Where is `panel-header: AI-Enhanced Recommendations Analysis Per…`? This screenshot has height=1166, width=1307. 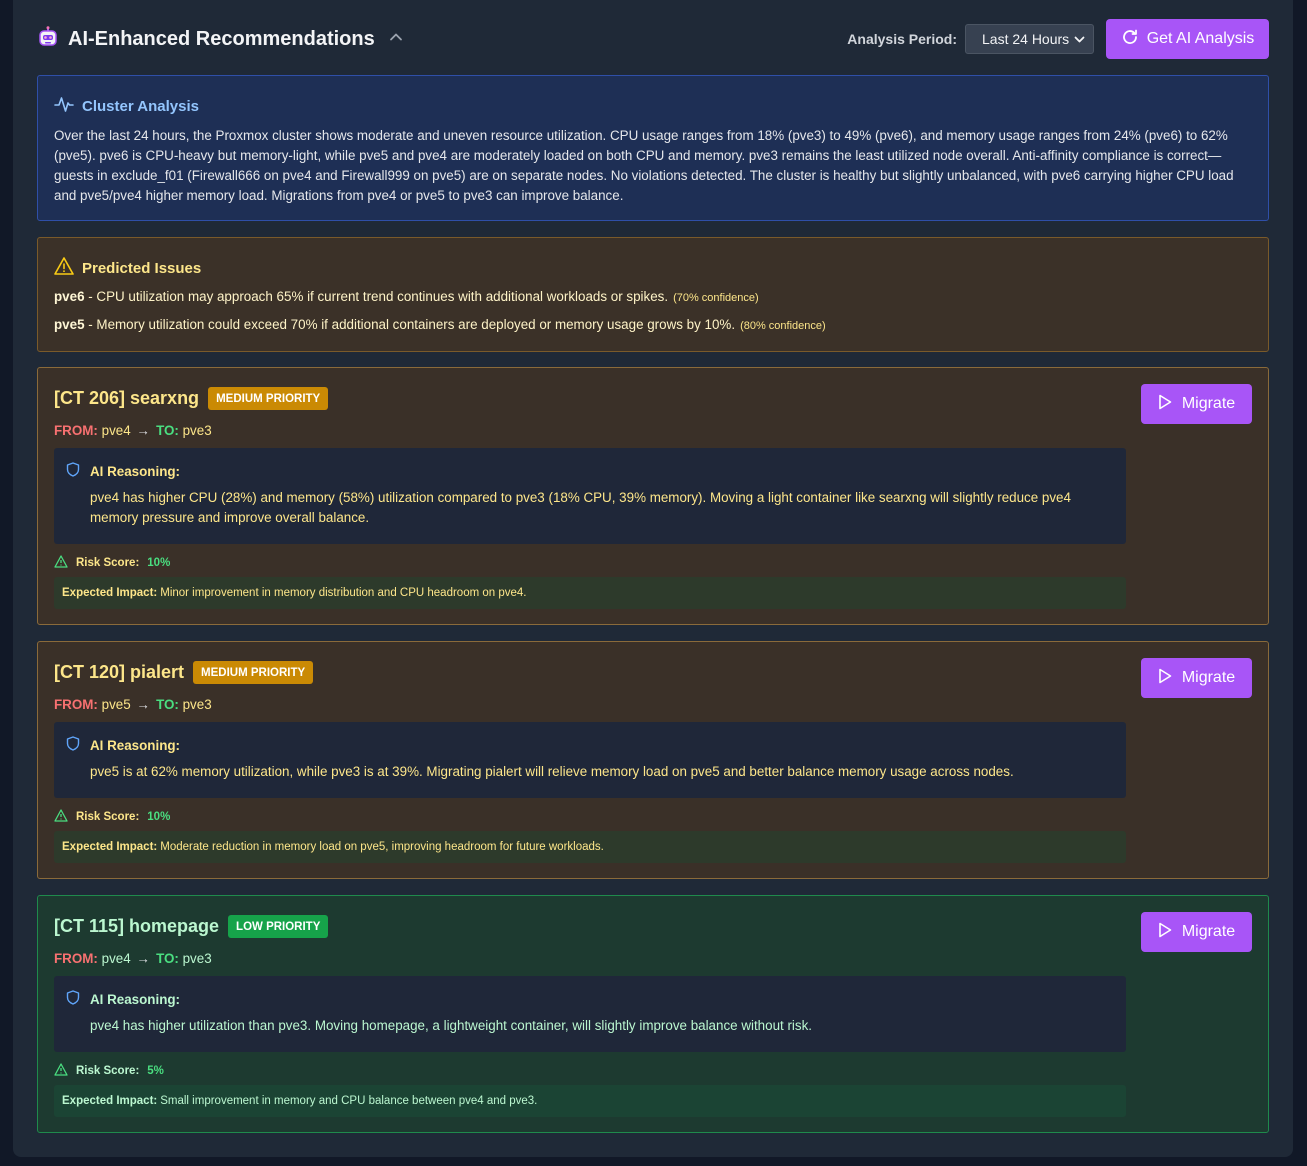 panel-header: AI-Enhanced Recommendations Analysis Per… is located at coordinates (653, 40).